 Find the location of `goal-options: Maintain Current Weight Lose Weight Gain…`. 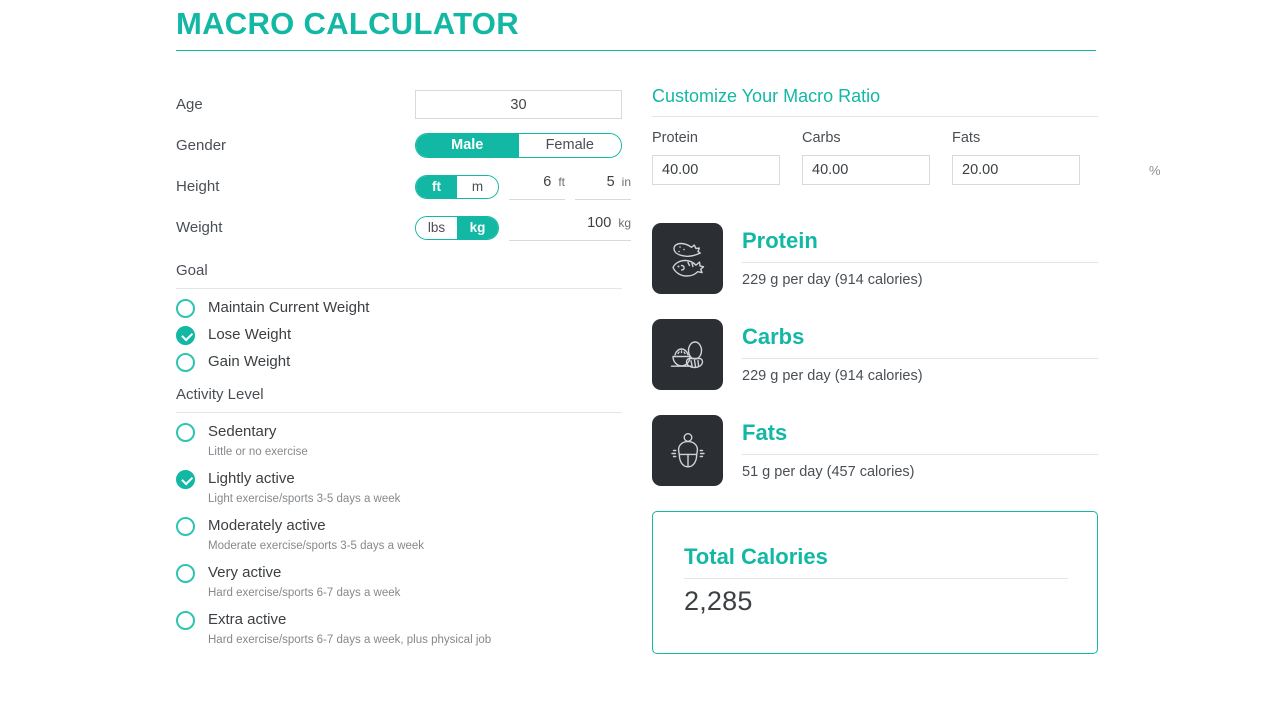

goal-options: Maintain Current Weight Lose Weight Gain… is located at coordinates (399, 335).